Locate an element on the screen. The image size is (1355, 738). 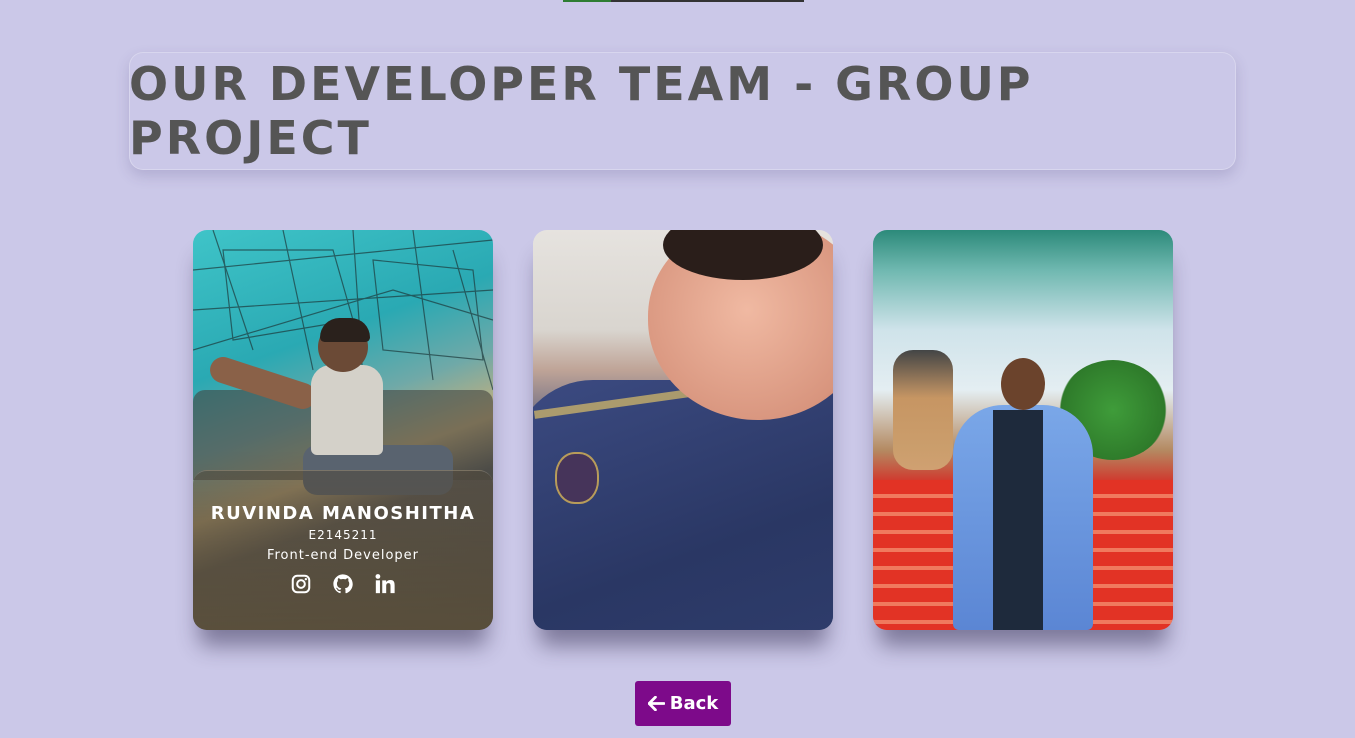
github-icon is located at coordinates (343, 584).